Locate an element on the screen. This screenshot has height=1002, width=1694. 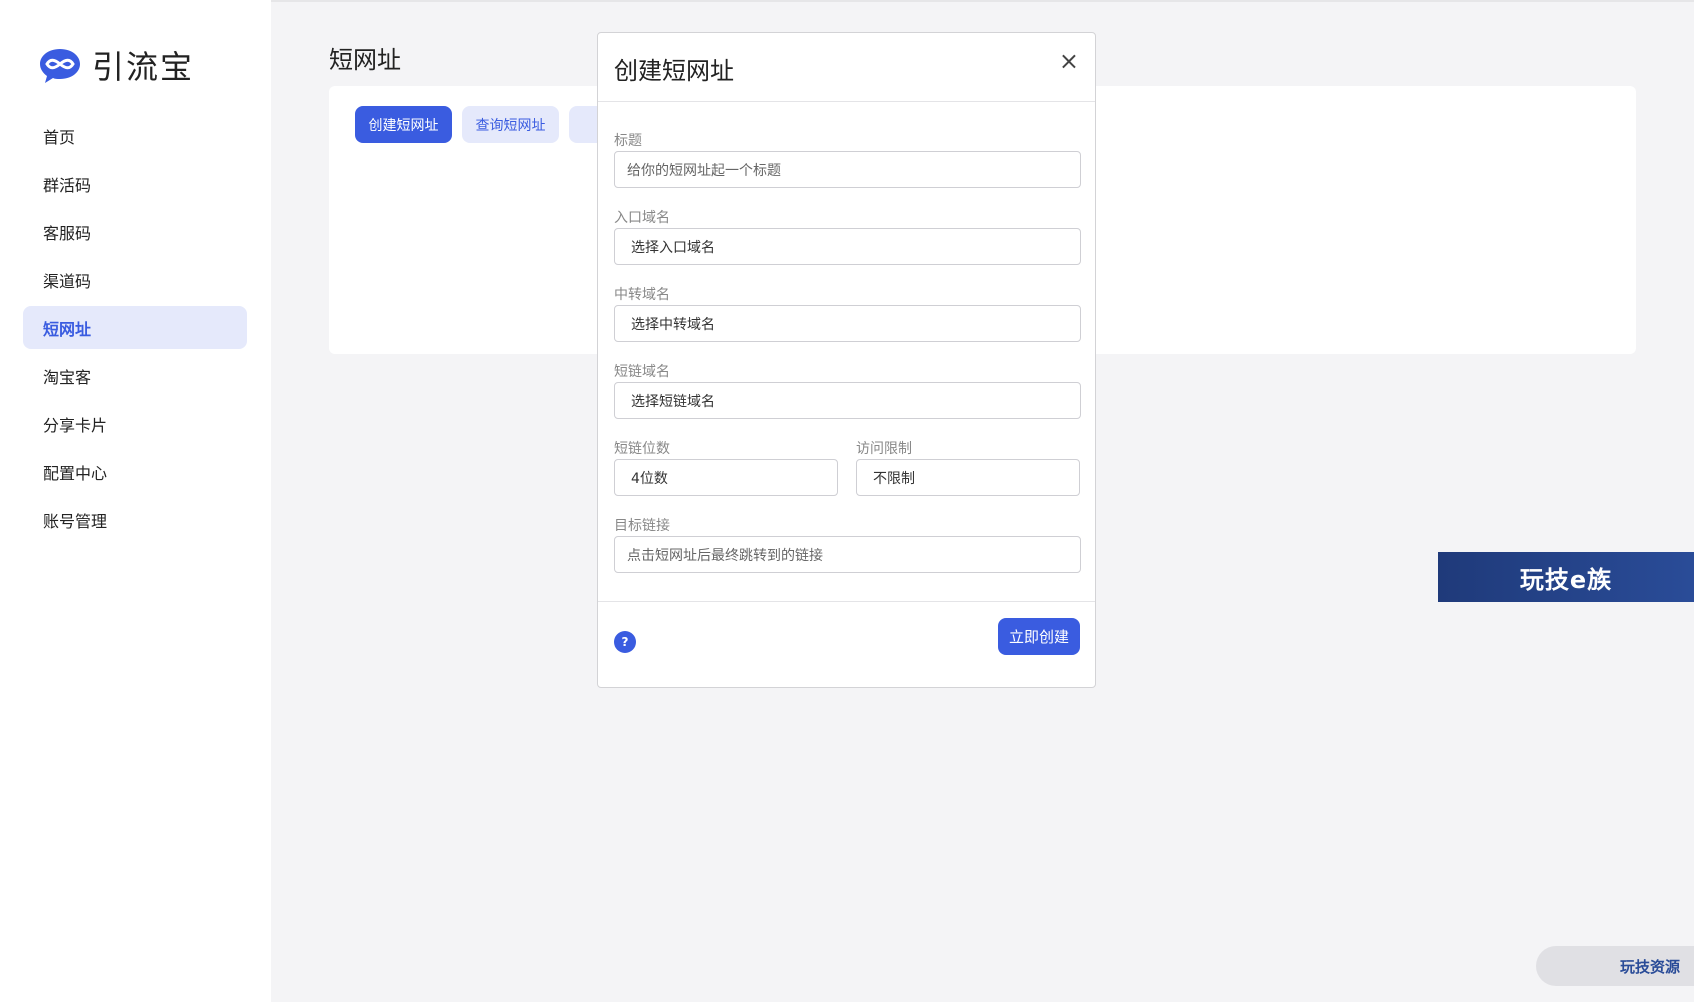
help-icon: ? is located at coordinates (625, 642).